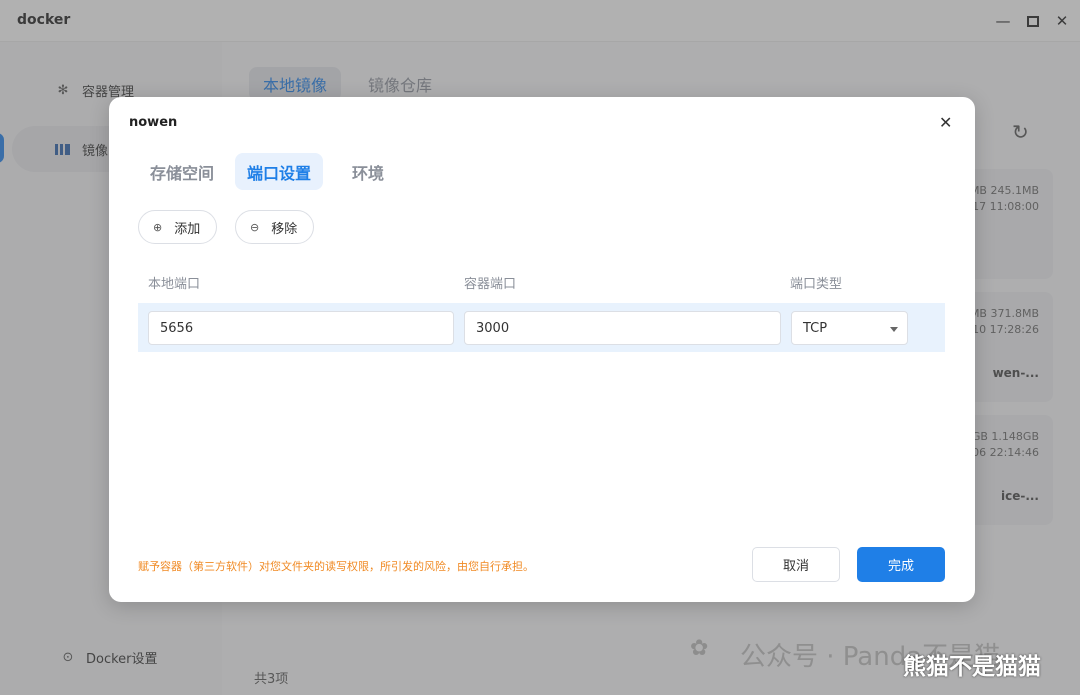 This screenshot has width=1080, height=695. What do you see at coordinates (279, 171) in the screenshot?
I see `tab-port-settings: 端口设置` at bounding box center [279, 171].